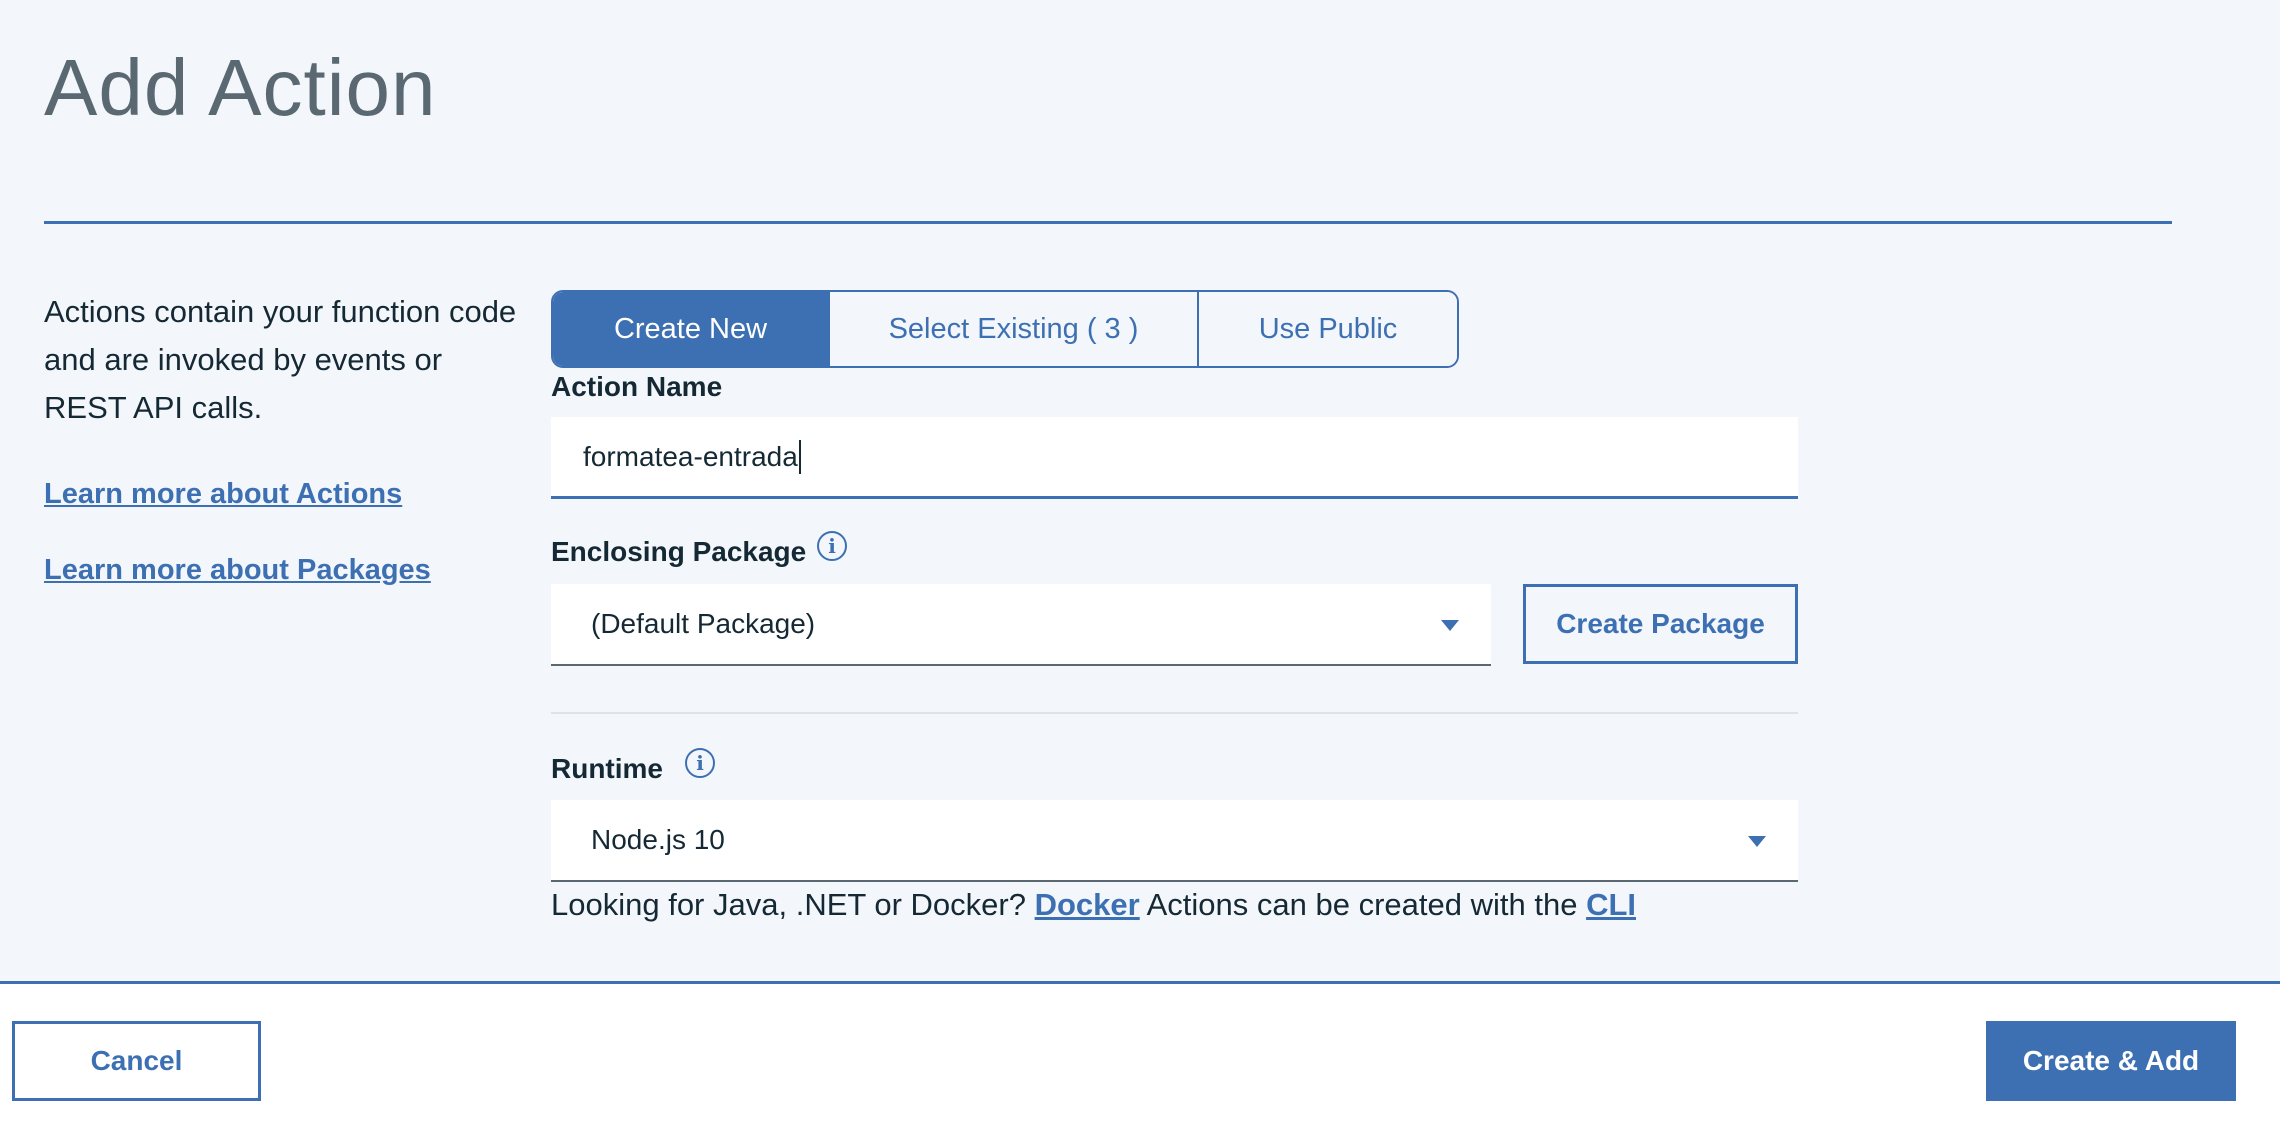  I want to click on text-caret, so click(799, 456).